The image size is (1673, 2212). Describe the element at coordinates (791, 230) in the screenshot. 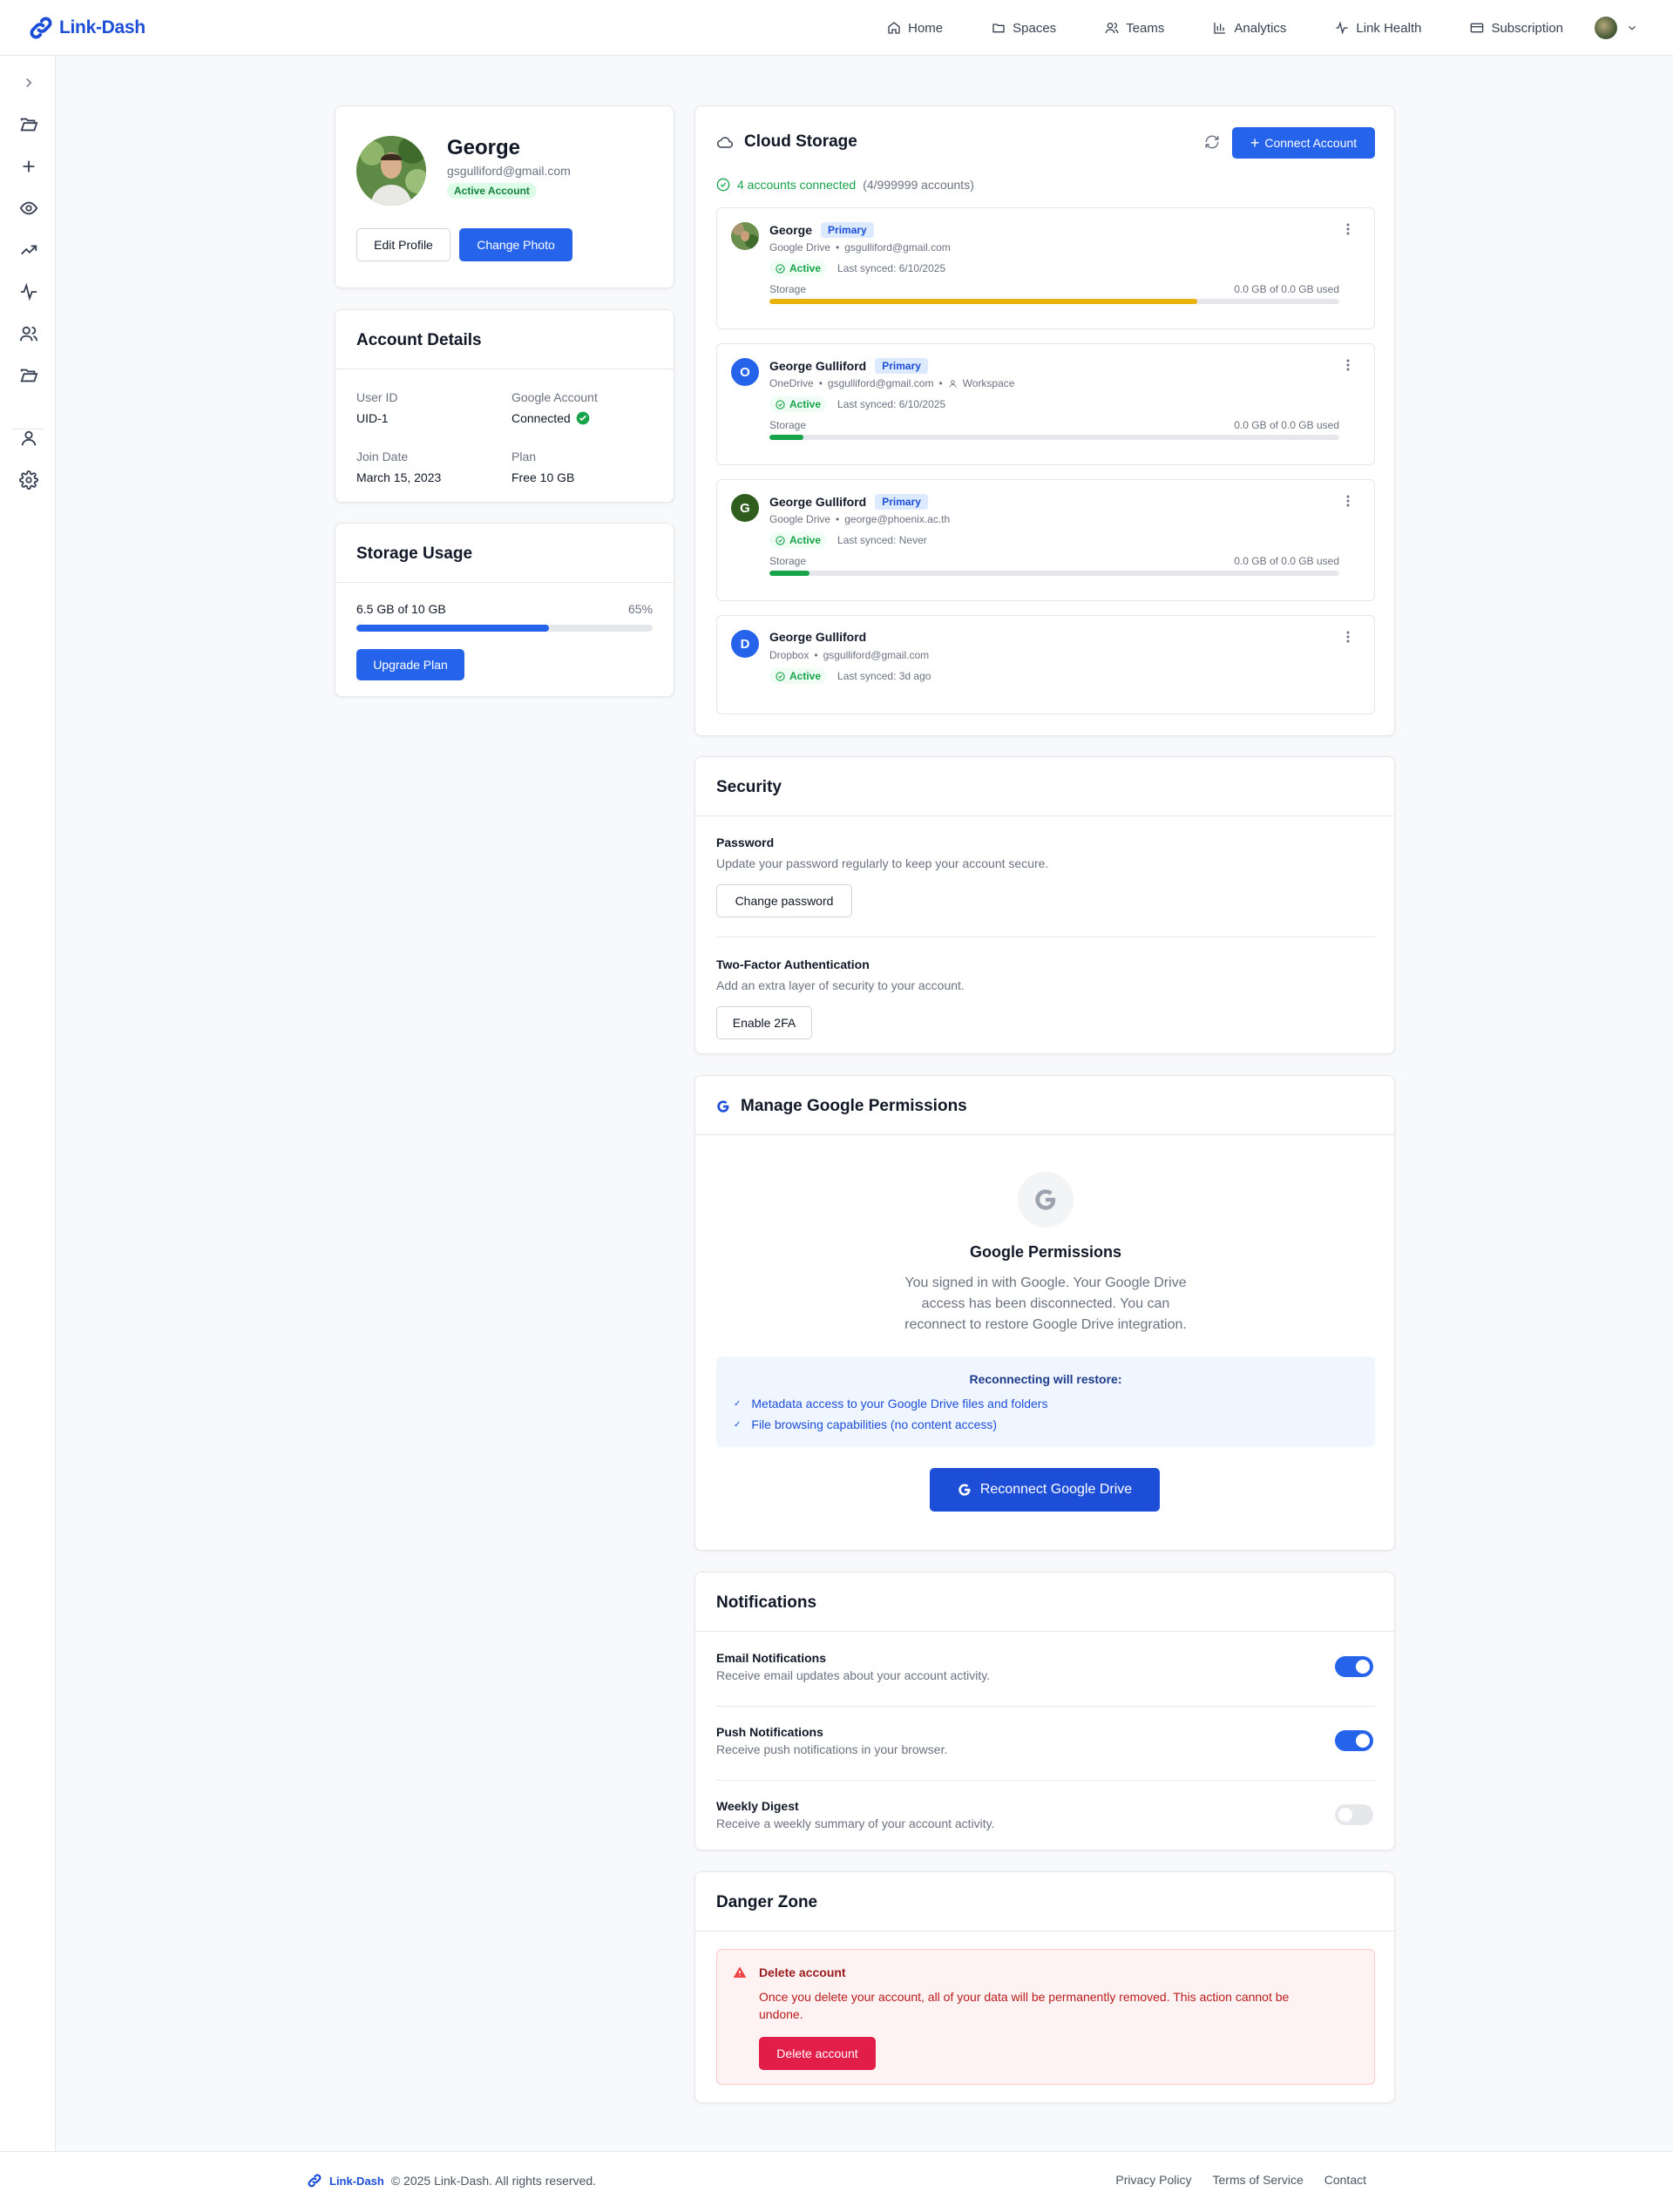

I see `account-name-text: George` at that location.